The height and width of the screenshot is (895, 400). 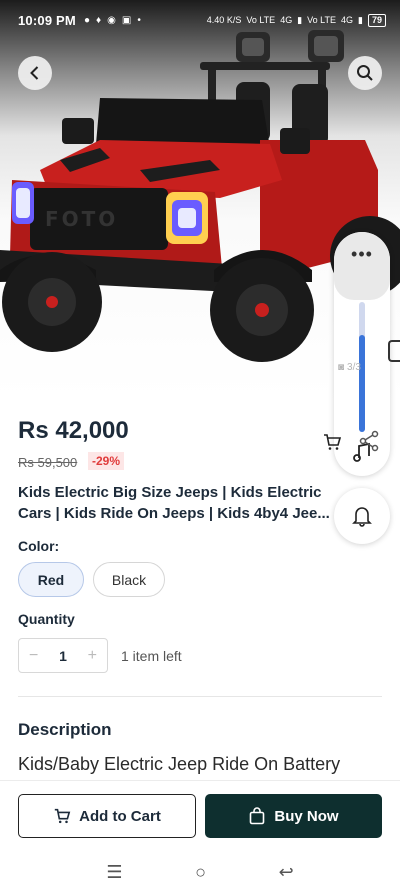 I want to click on description-heading: Description, so click(x=65, y=729).